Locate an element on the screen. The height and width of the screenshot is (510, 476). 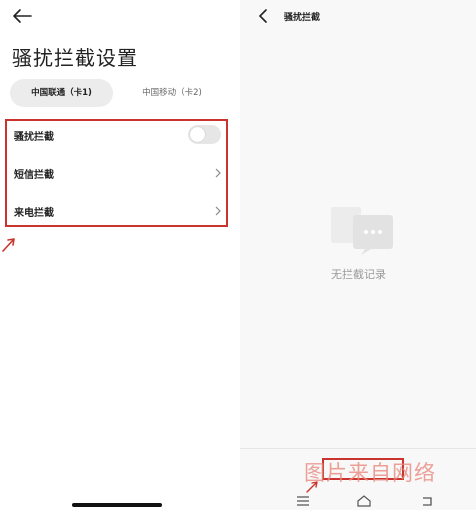
back-chevron-icon is located at coordinates (263, 16).